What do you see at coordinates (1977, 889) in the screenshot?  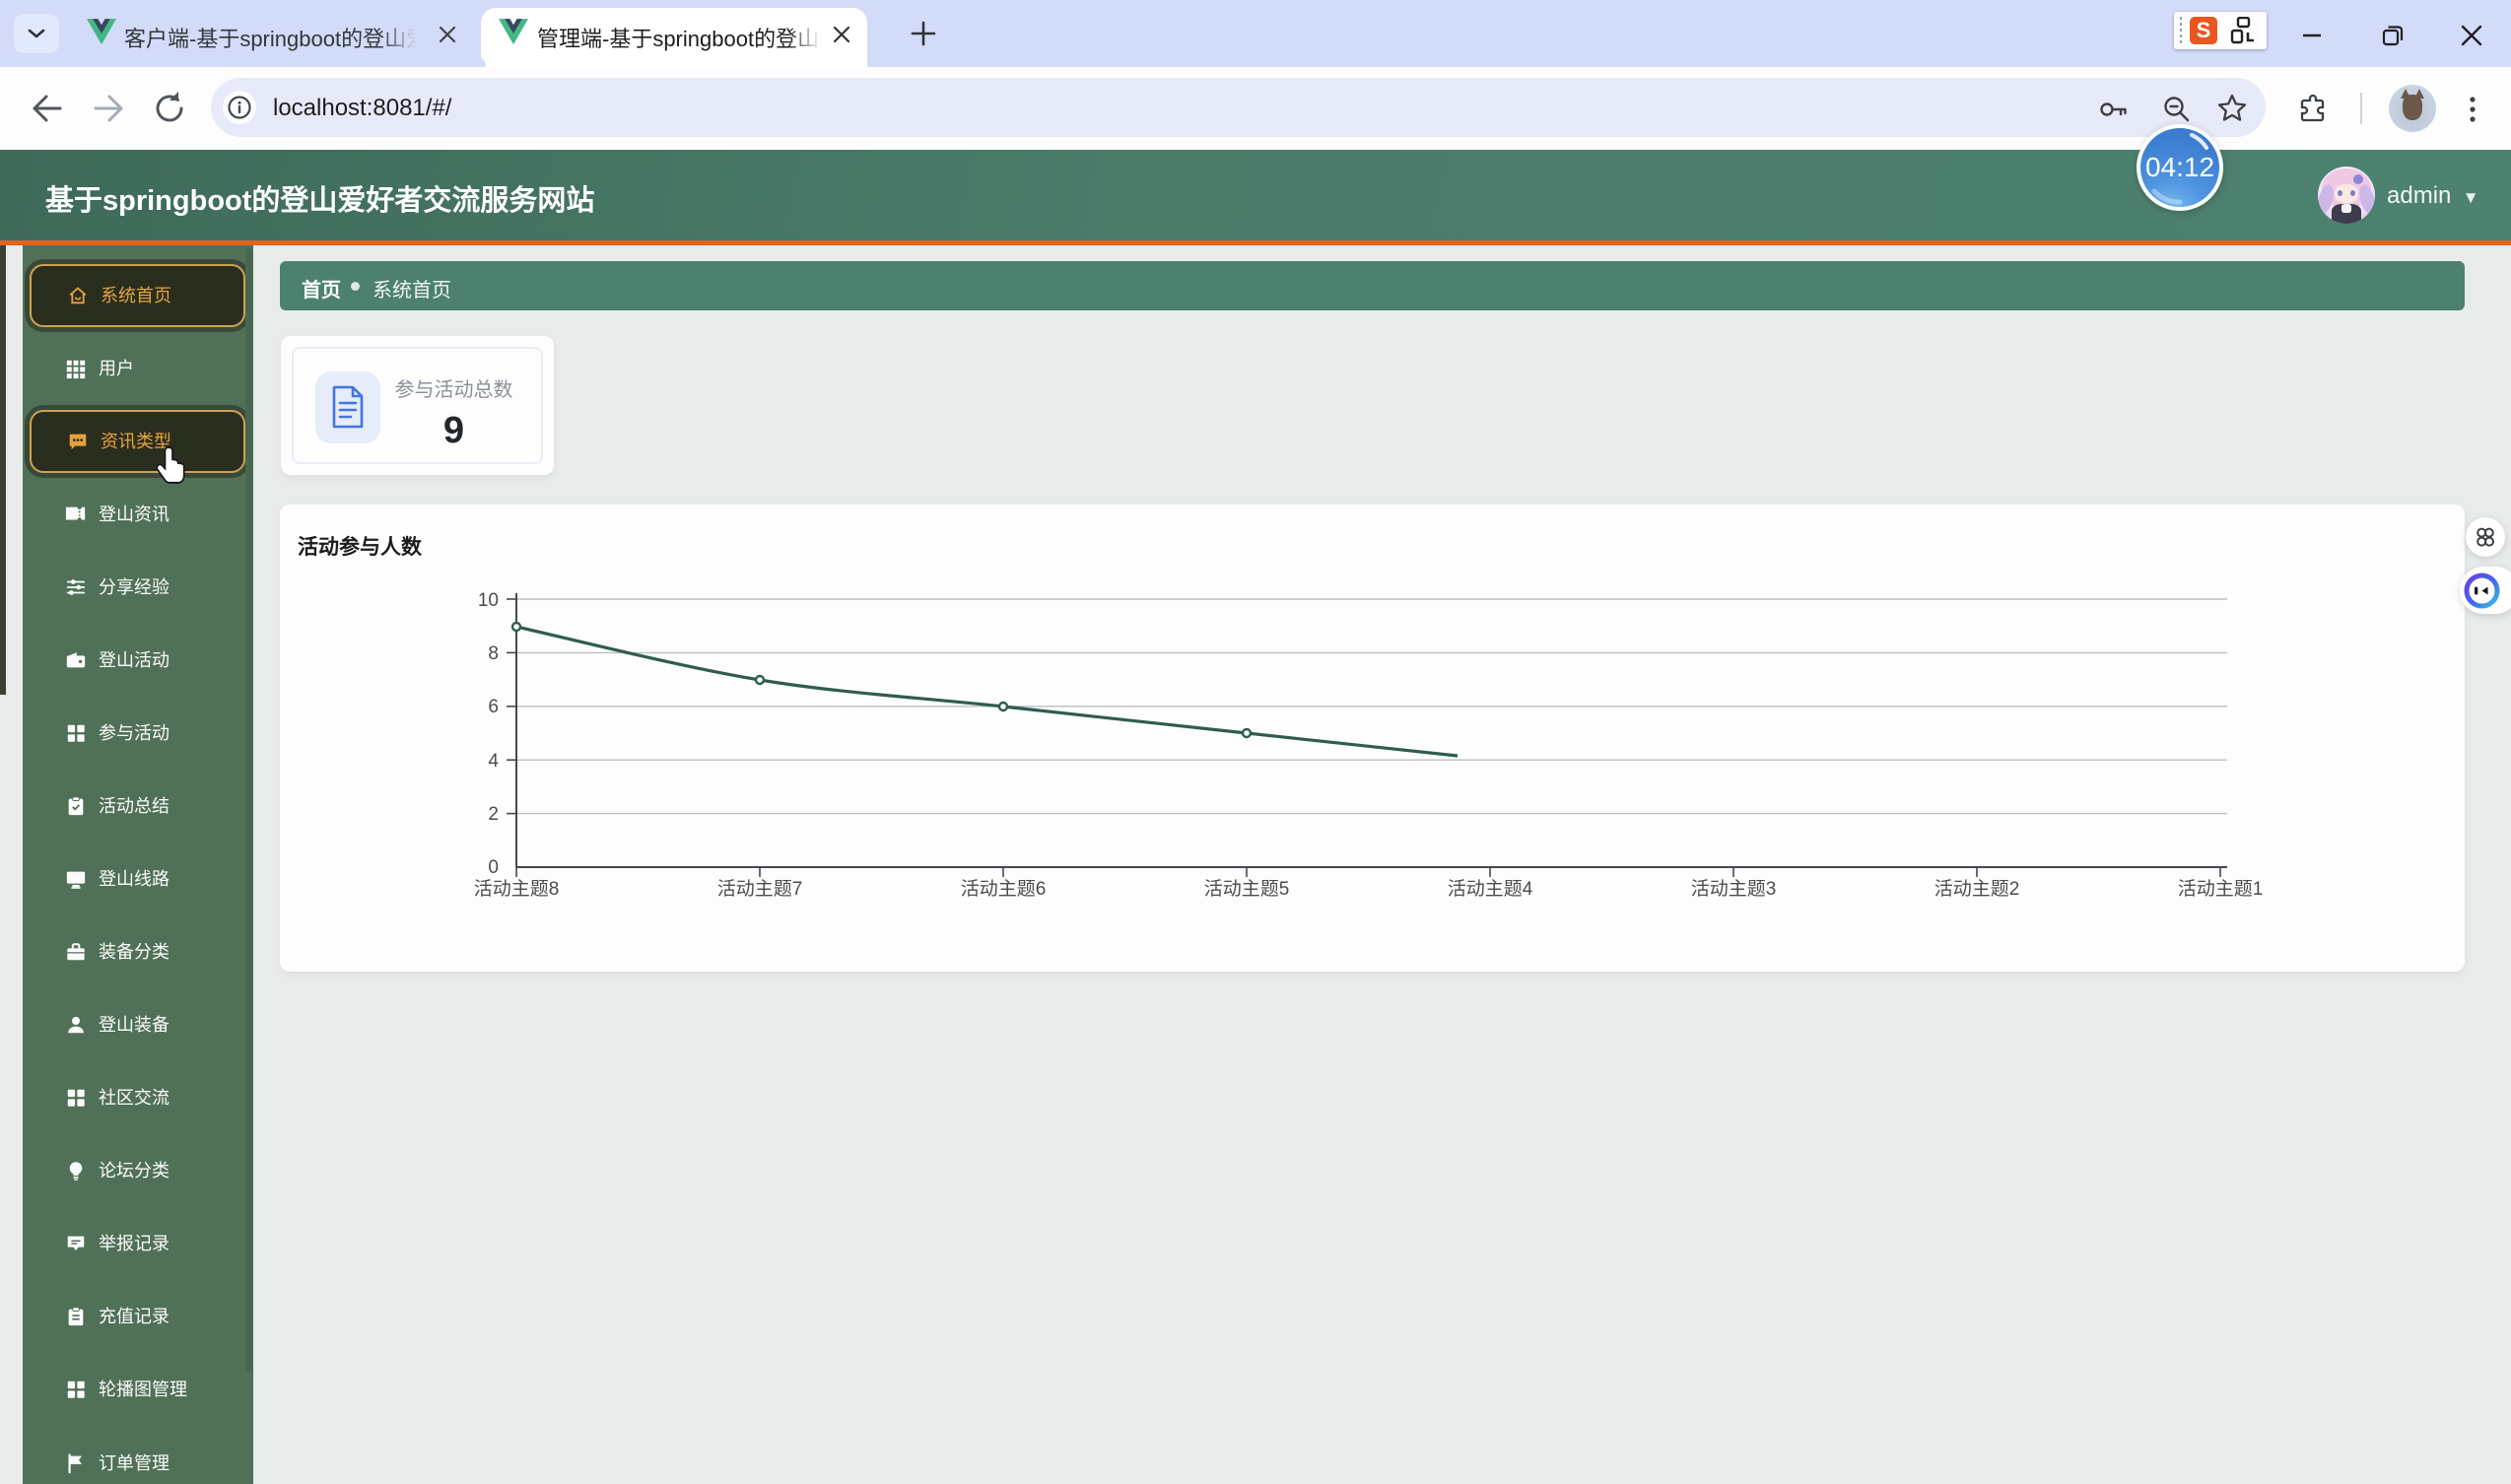 I see `svg-text: 活动主题2` at bounding box center [1977, 889].